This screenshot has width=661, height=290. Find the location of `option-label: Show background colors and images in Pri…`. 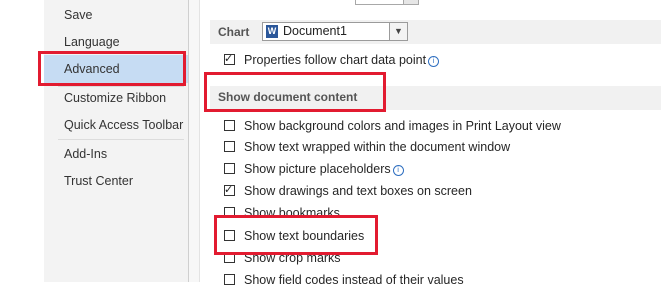

option-label: Show background colors and images in Pri… is located at coordinates (402, 126).